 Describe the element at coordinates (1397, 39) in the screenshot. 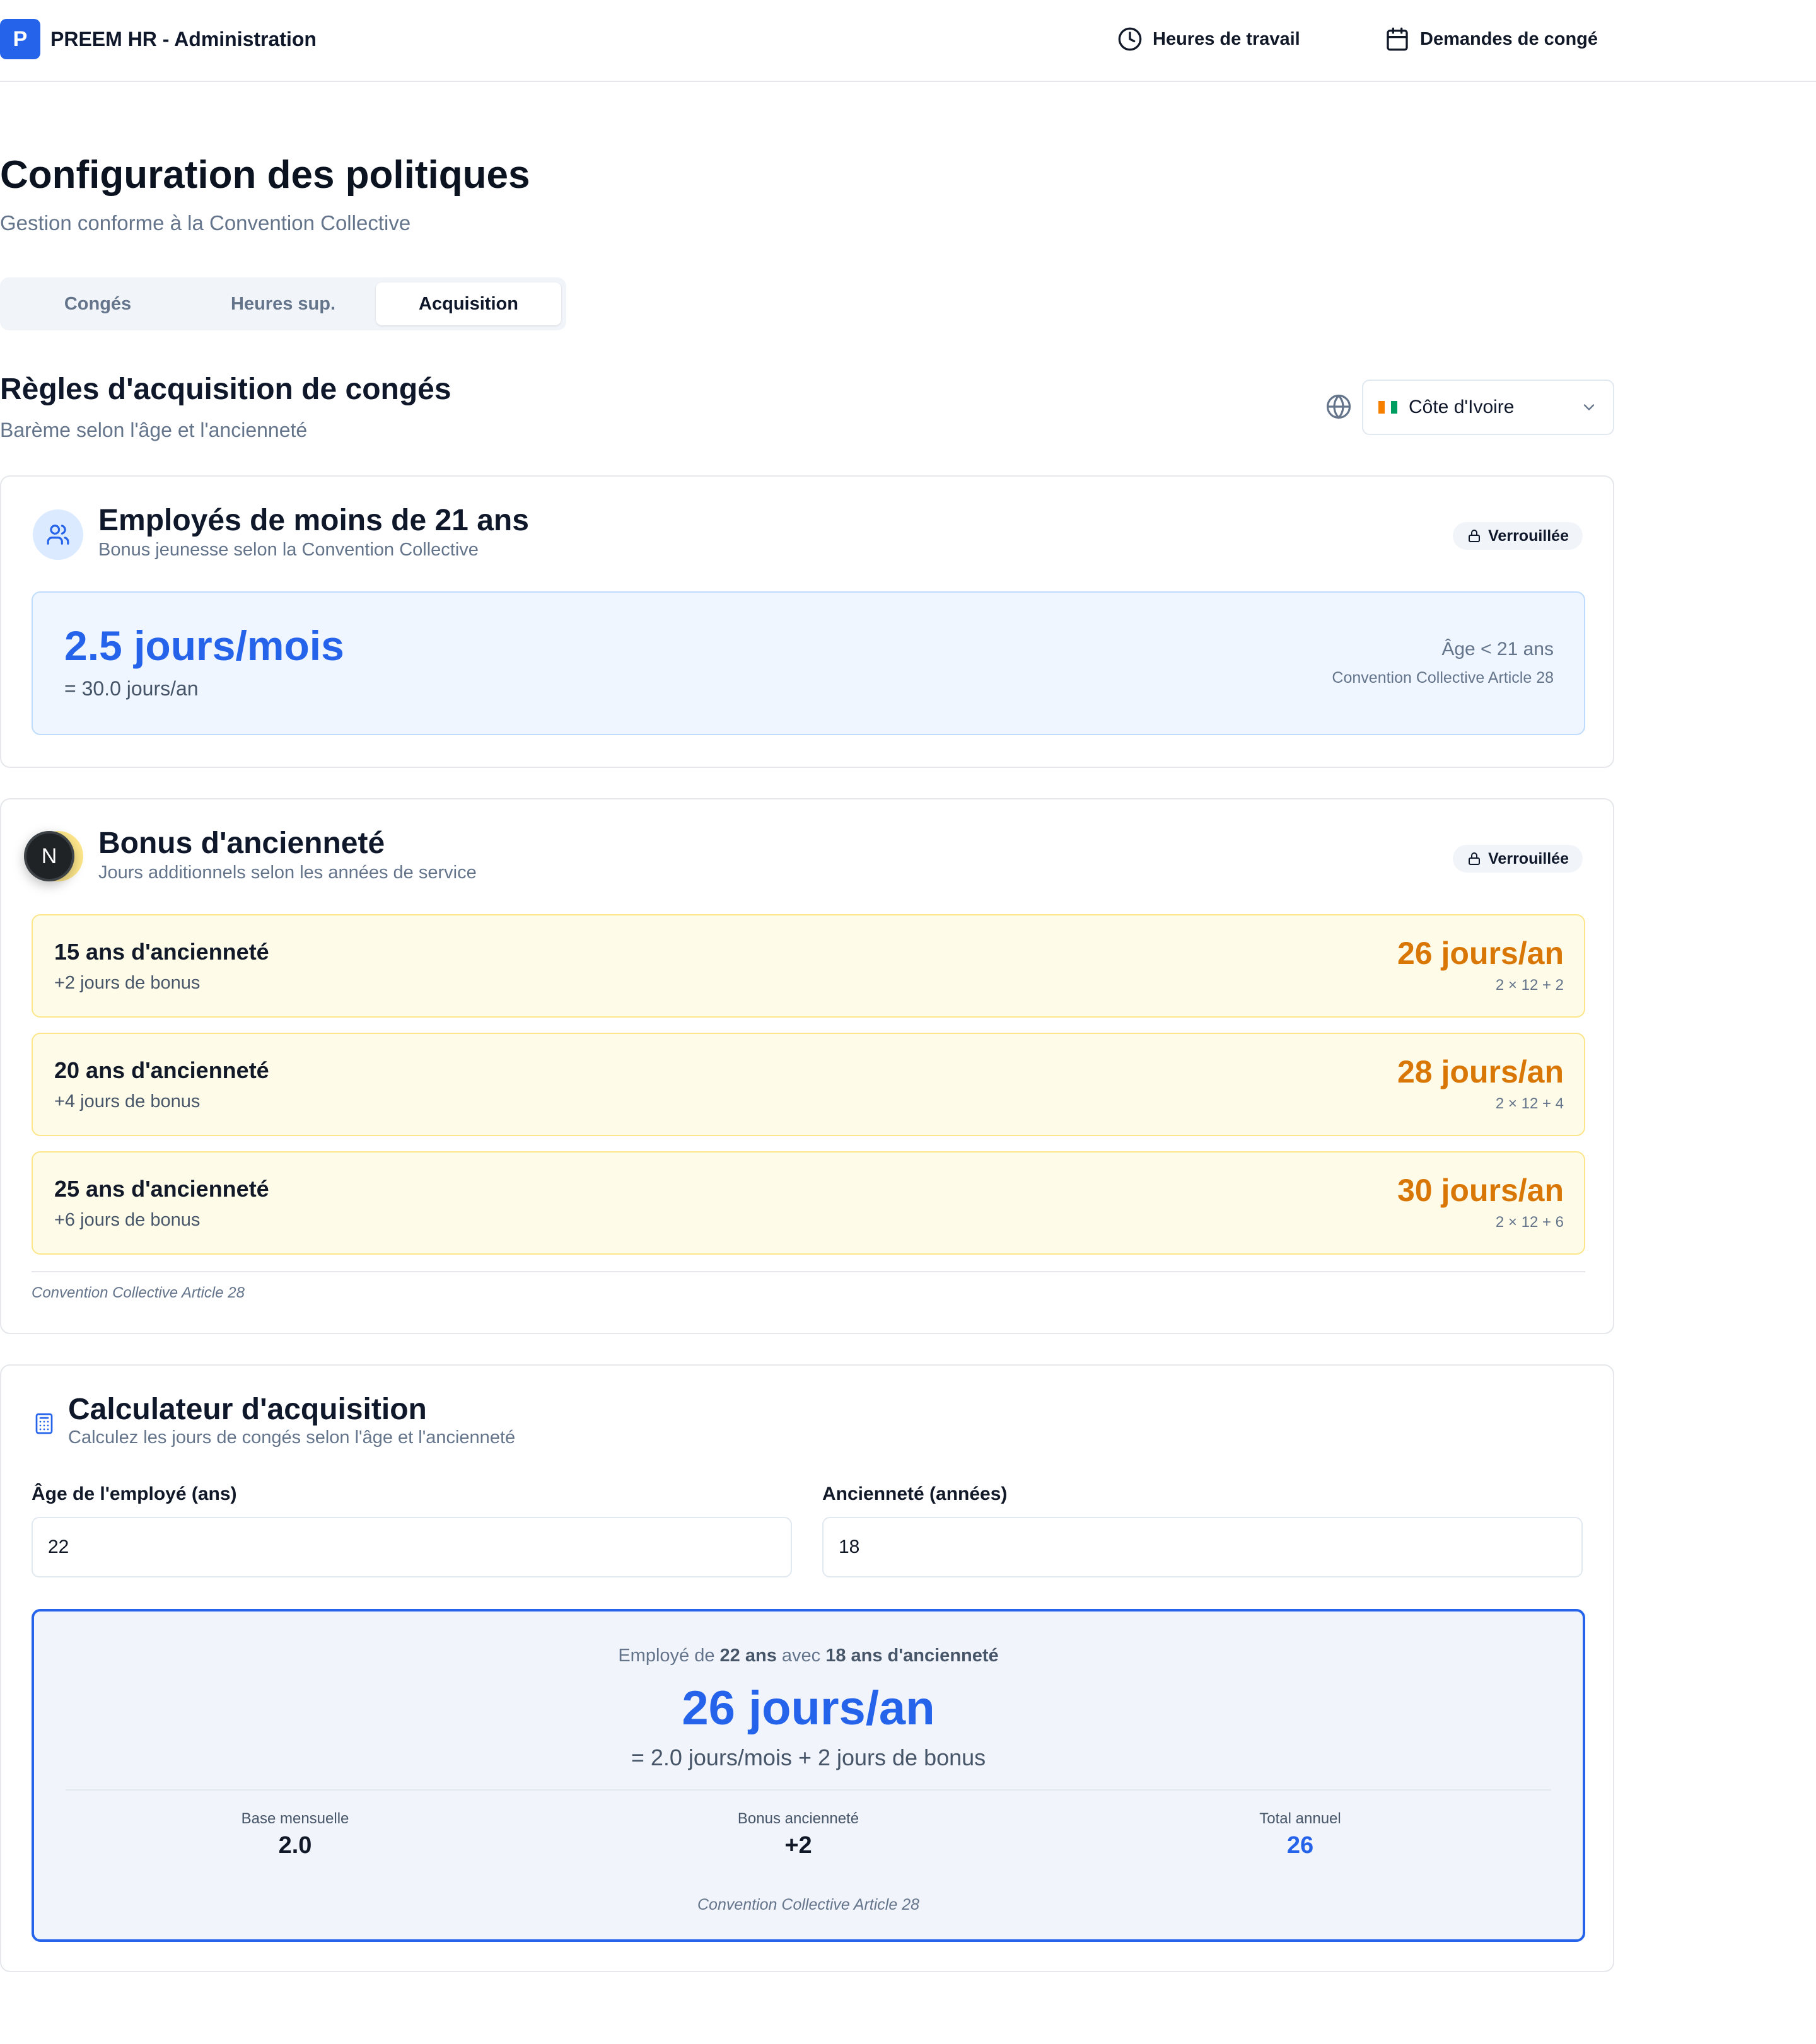

I see `calendar-icon` at that location.